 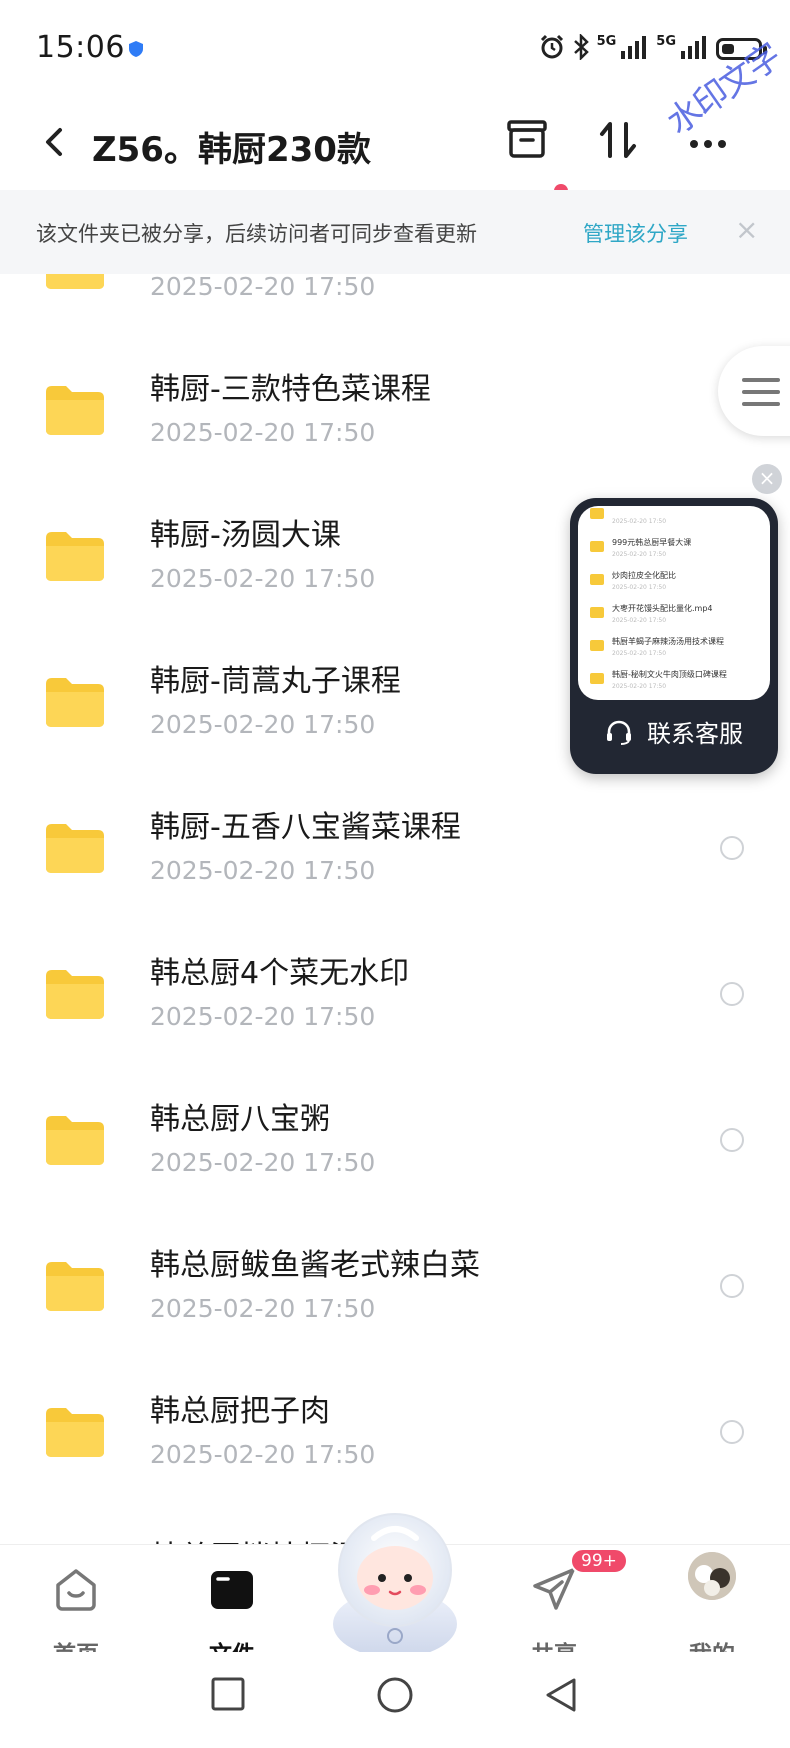 What do you see at coordinates (619, 735) in the screenshot?
I see `headset-icon` at bounding box center [619, 735].